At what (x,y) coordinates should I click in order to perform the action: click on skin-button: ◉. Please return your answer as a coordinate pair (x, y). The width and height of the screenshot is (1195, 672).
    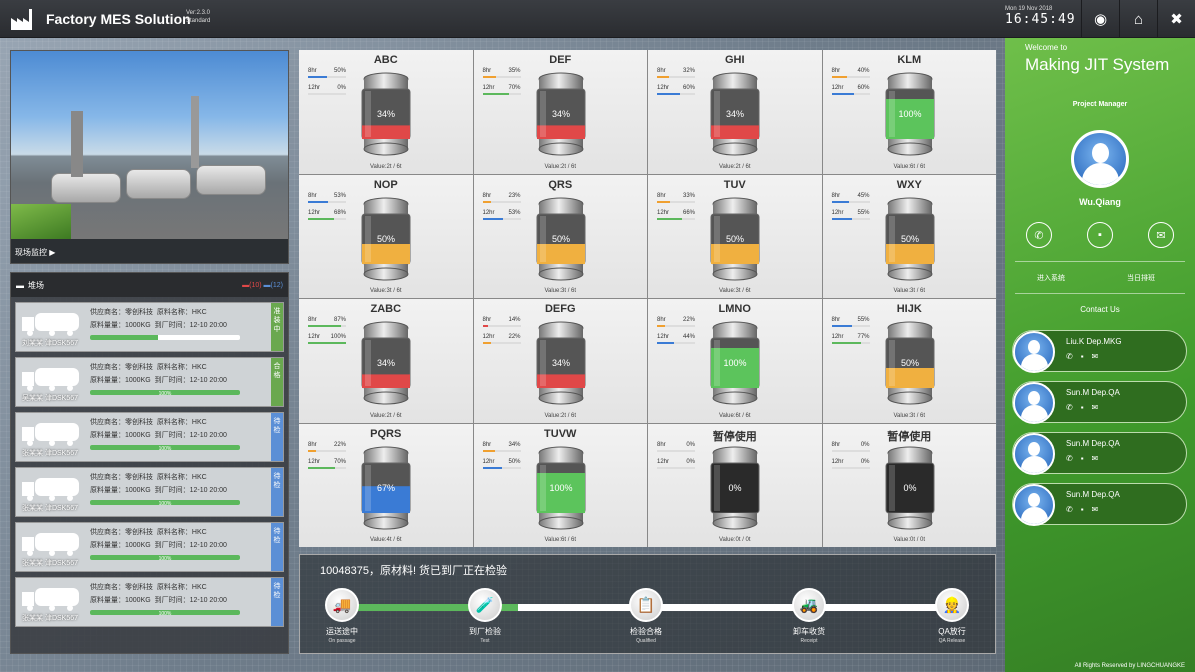
    Looking at the image, I should click on (1100, 19).